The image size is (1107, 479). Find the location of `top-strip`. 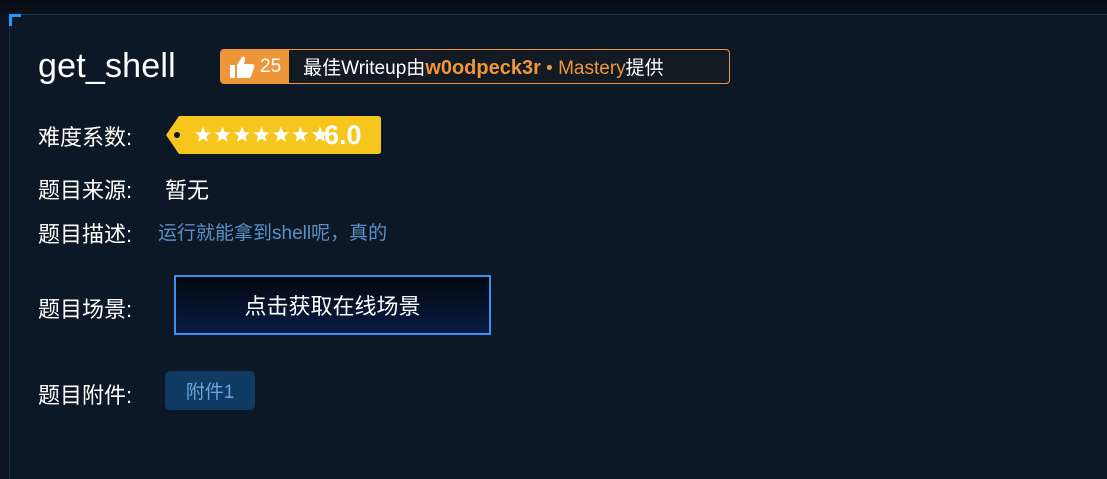

top-strip is located at coordinates (553, 7).